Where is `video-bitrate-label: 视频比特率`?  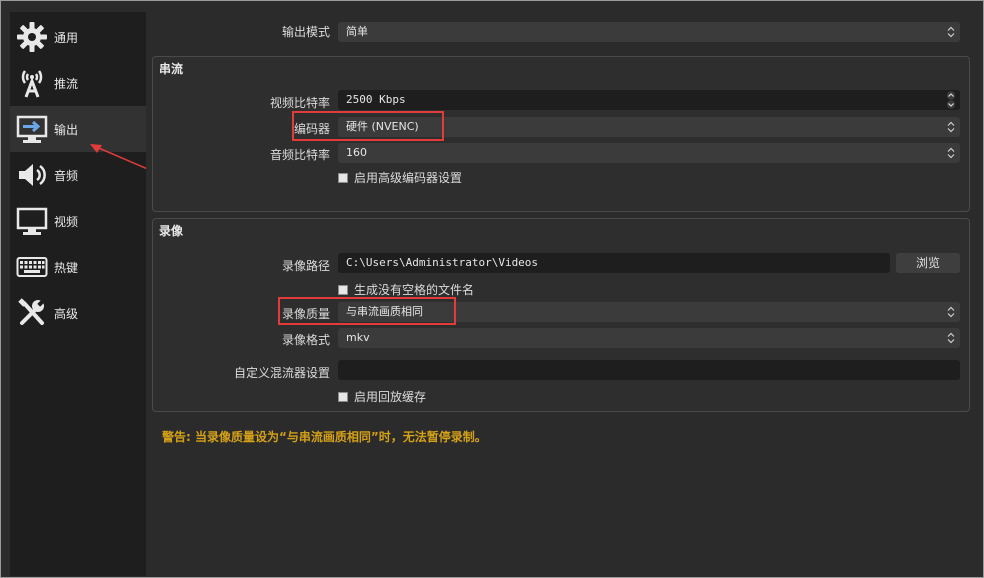 video-bitrate-label: 视频比特率 is located at coordinates (299, 103).